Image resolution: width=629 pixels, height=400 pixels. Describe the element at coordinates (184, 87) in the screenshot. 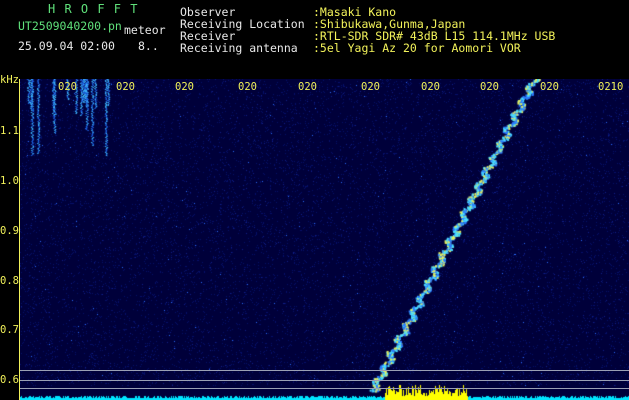

I see `x-tick-3: 020` at that location.